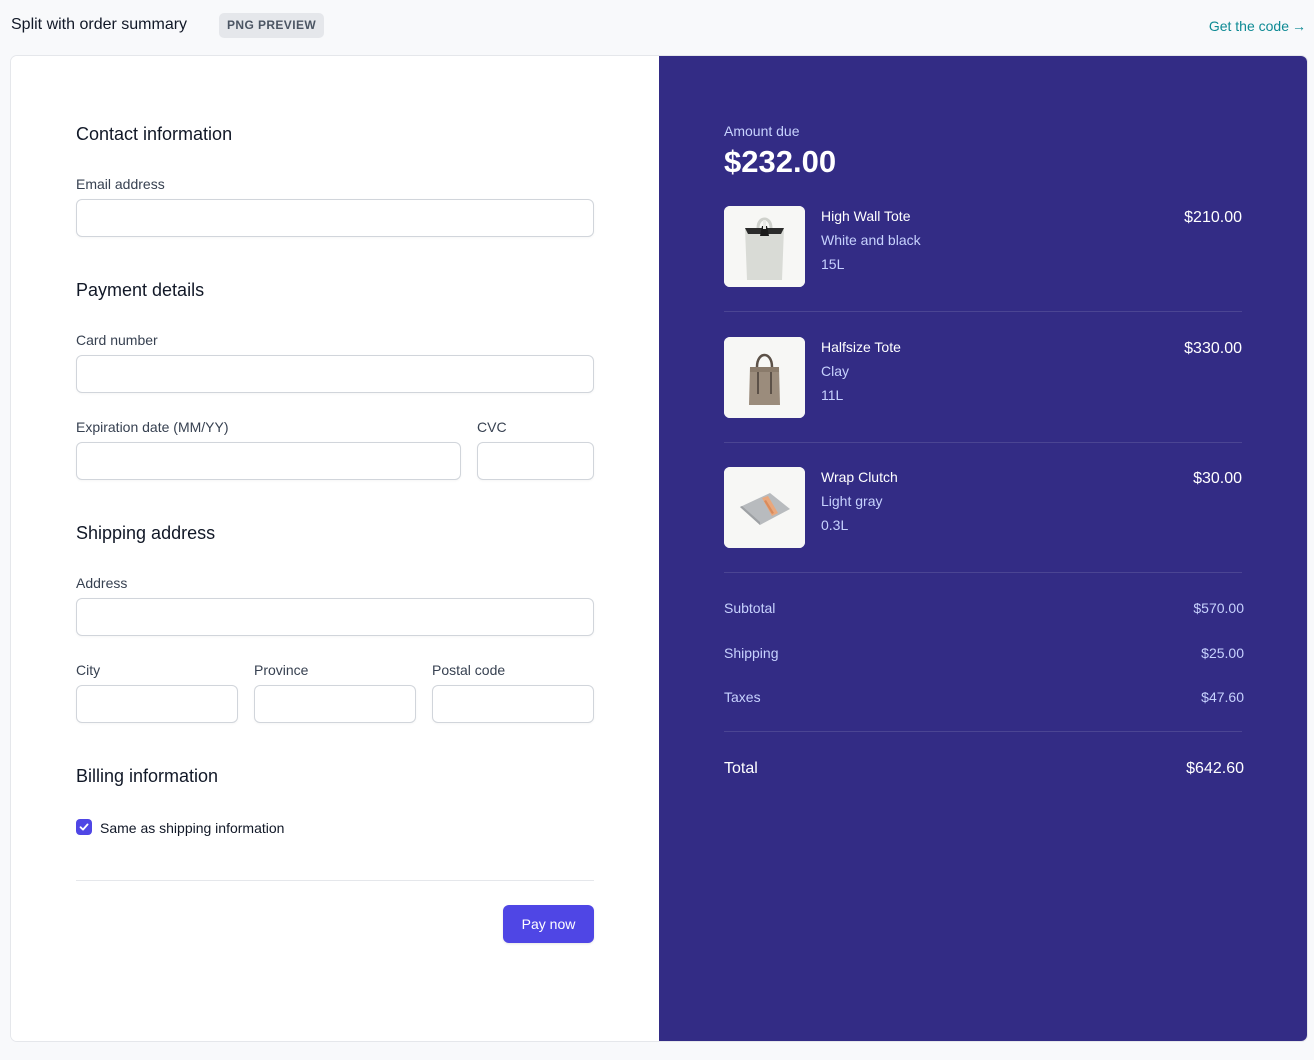 This screenshot has width=1314, height=1060. I want to click on card-number-field, so click(335, 374).